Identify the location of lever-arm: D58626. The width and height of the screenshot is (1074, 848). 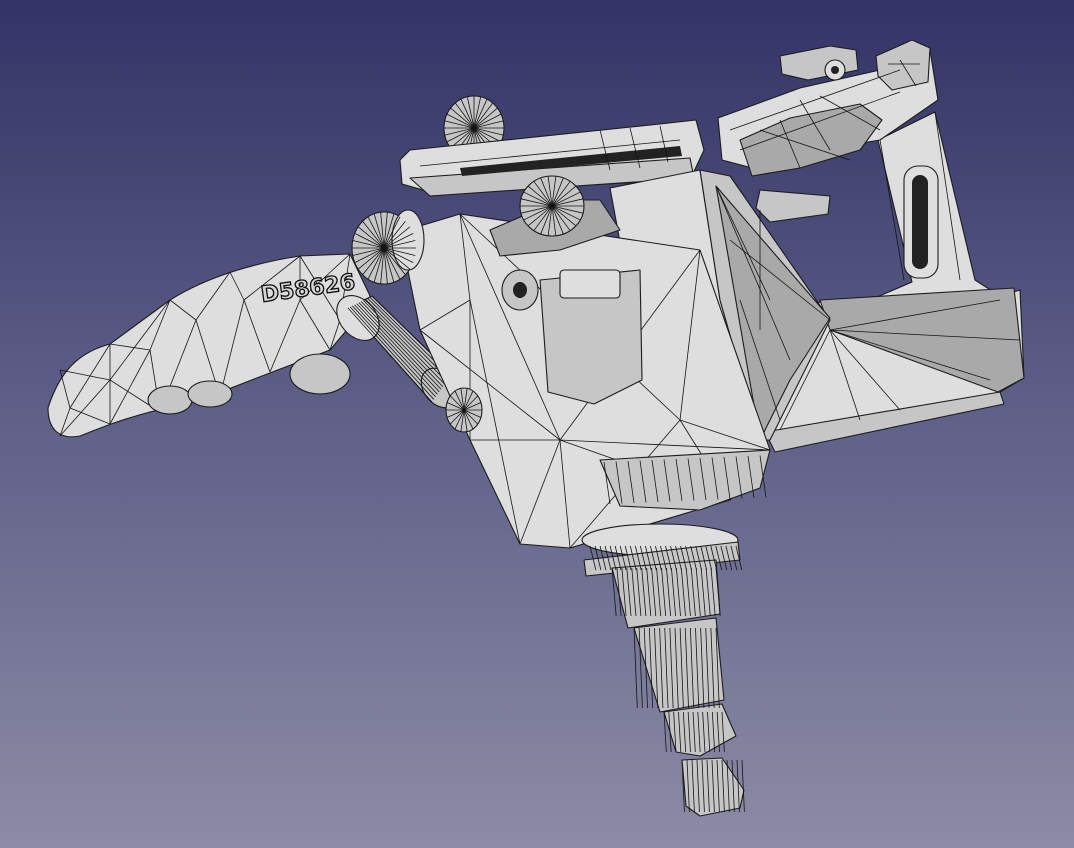
(210, 345).